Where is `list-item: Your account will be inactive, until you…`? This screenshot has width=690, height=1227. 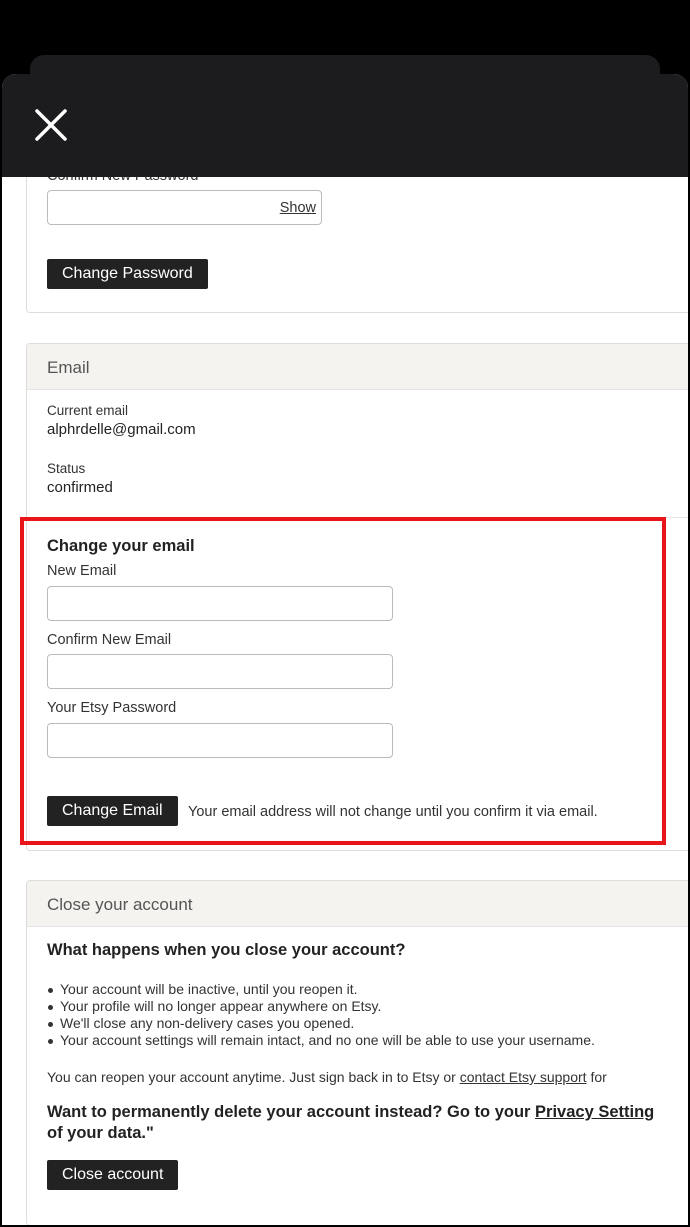 list-item: Your account will be inactive, until you… is located at coordinates (321, 989).